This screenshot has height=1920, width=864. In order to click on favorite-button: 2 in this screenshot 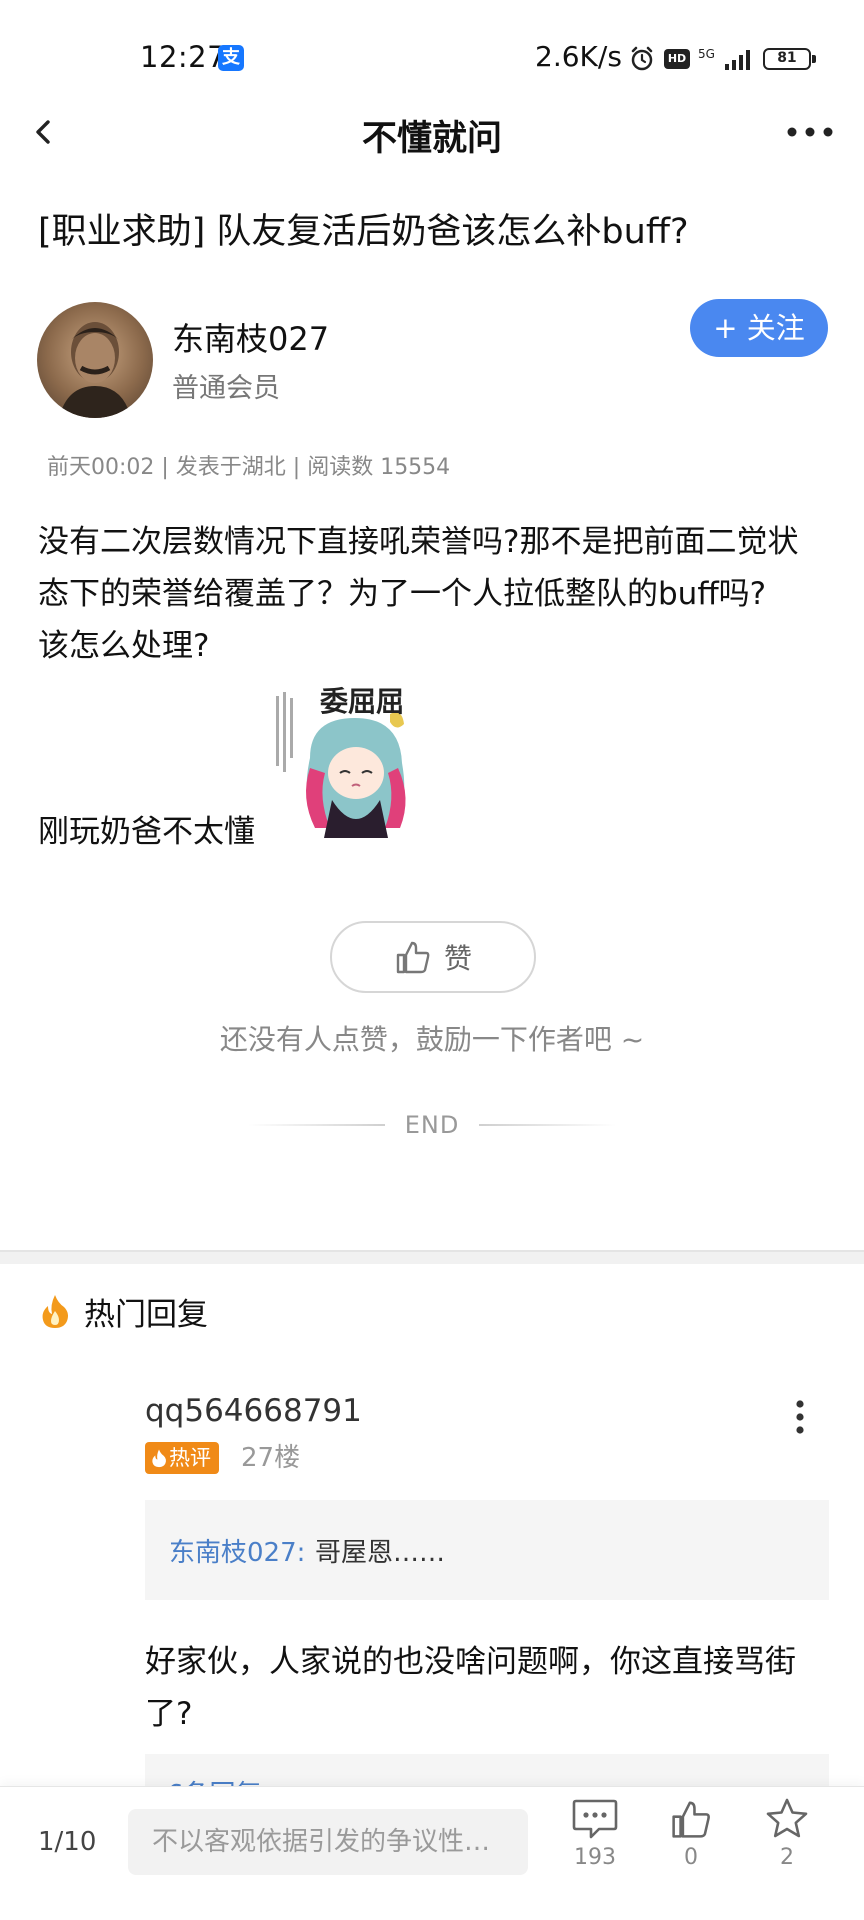, I will do `click(787, 1833)`.